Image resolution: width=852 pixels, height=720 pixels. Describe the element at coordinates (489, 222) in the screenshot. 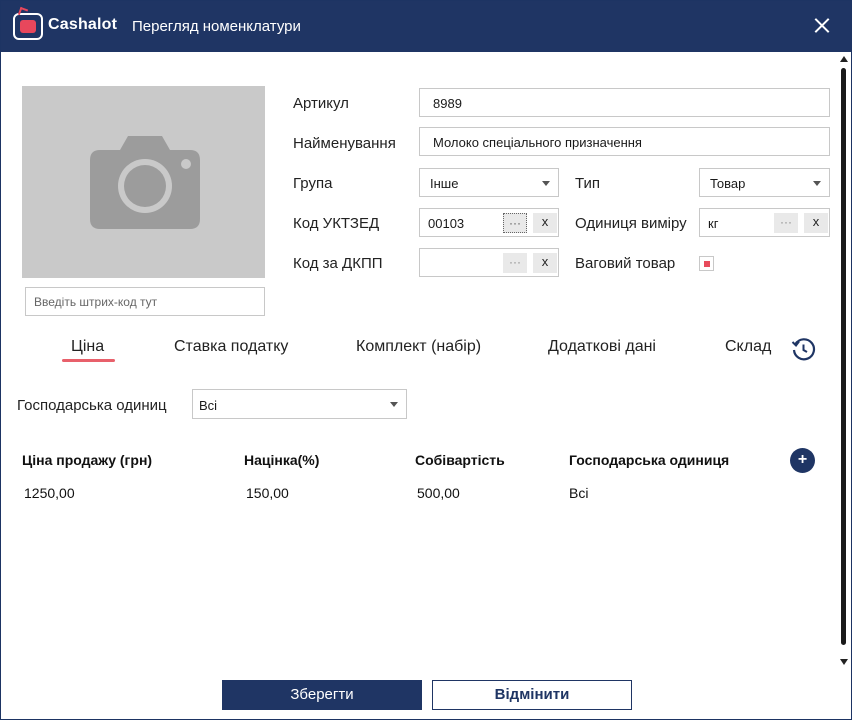

I see `uktzed-input: 00103 ··· x` at that location.